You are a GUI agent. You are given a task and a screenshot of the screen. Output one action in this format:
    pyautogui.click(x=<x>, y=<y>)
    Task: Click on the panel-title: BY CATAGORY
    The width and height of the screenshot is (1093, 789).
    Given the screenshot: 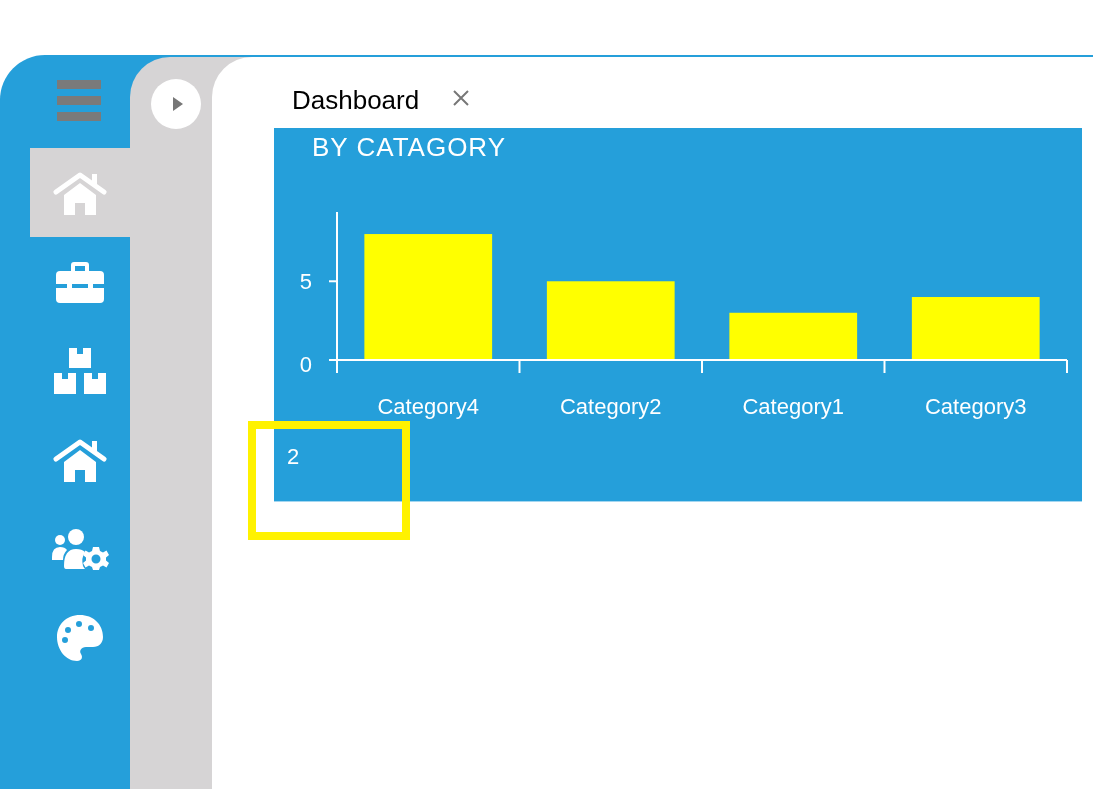 What is the action you would take?
    pyautogui.click(x=408, y=147)
    